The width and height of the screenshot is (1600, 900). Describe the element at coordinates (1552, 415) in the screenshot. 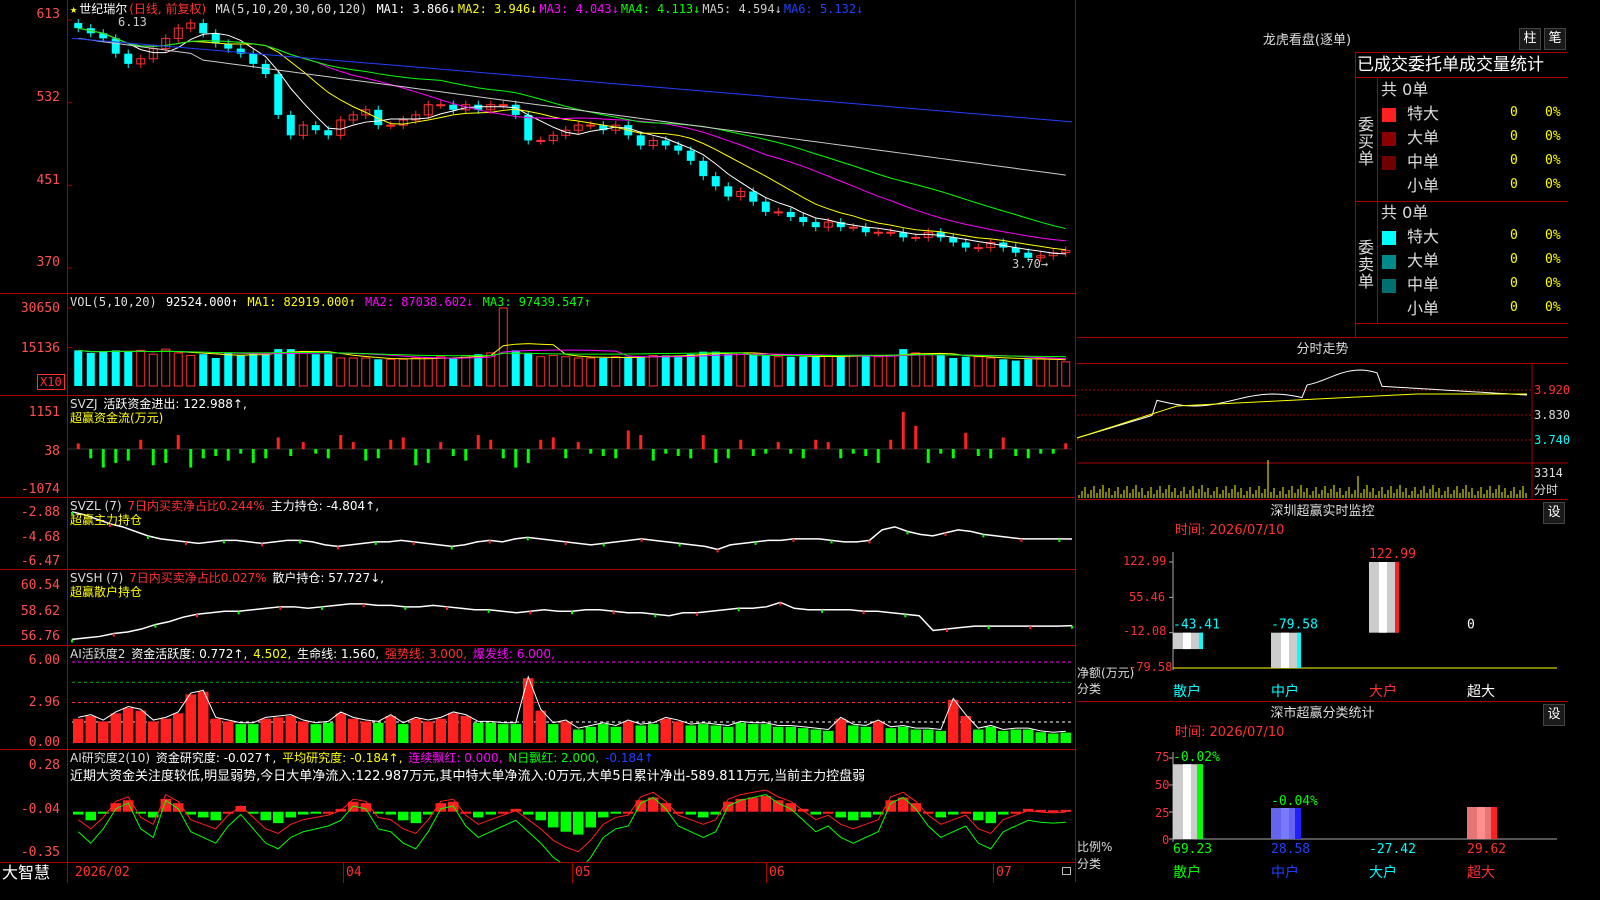

I see `intraday-y-label: 3.830` at that location.